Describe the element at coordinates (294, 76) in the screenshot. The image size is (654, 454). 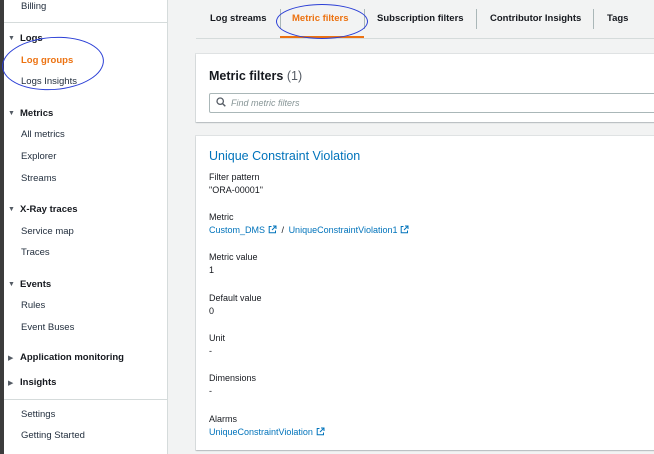
I see `panel-title-count: (1)` at that location.